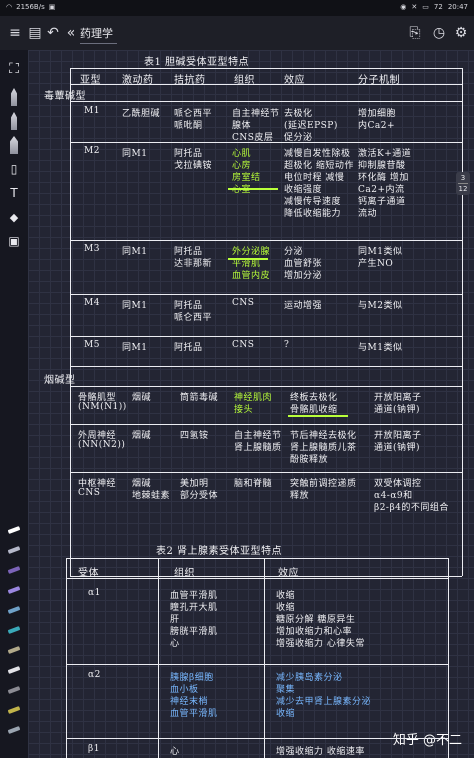  Describe the element at coordinates (380, 348) in the screenshot. I see `cell-mechanism: 与M1类似` at that location.